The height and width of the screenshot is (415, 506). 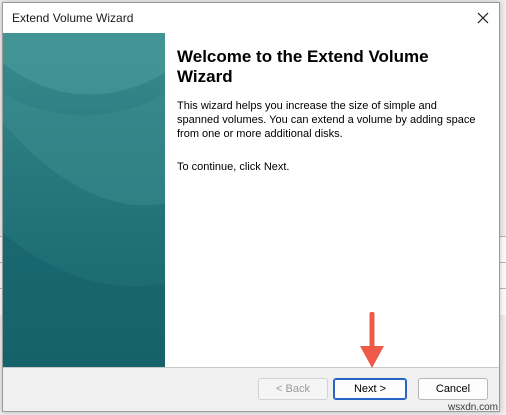 What do you see at coordinates (251, 367) in the screenshot?
I see `button-separator` at bounding box center [251, 367].